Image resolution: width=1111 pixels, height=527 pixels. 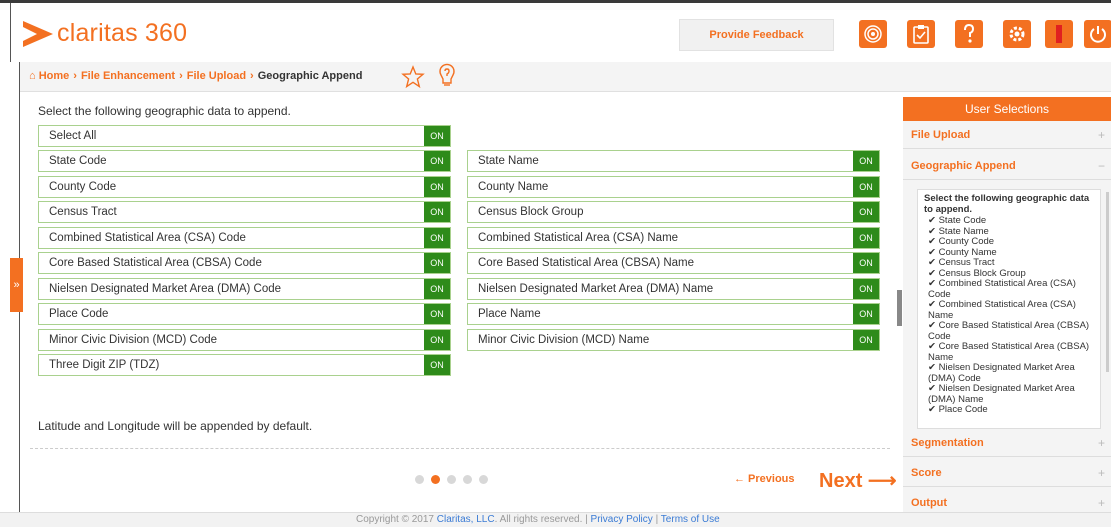 I want to click on expand-left-panel-icon: », so click(x=16, y=285).